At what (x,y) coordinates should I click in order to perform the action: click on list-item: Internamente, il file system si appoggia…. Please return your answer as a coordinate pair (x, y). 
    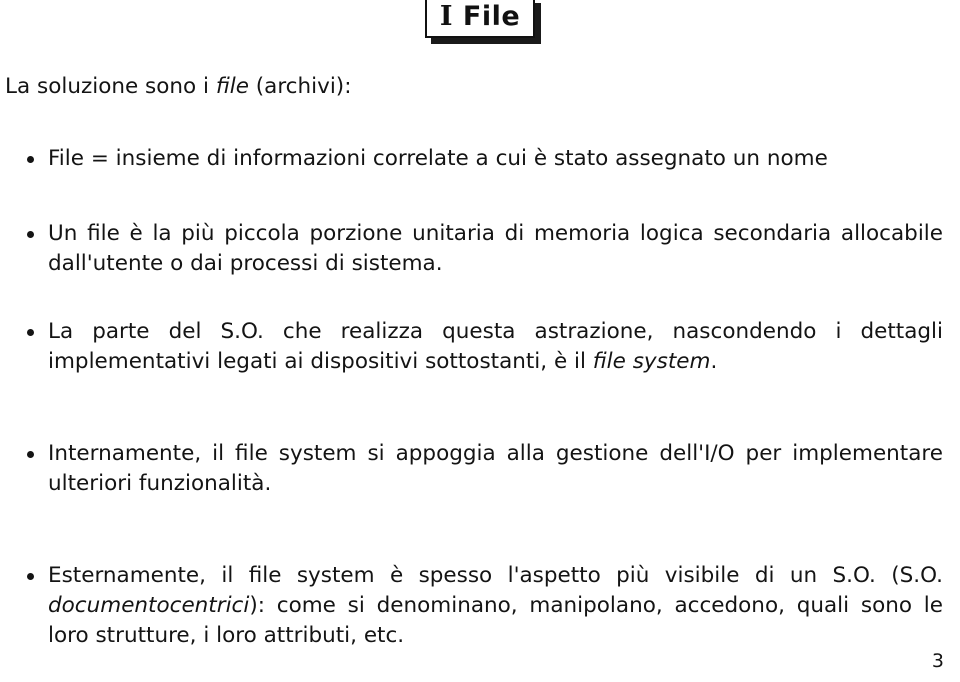
    Looking at the image, I should click on (474, 469).